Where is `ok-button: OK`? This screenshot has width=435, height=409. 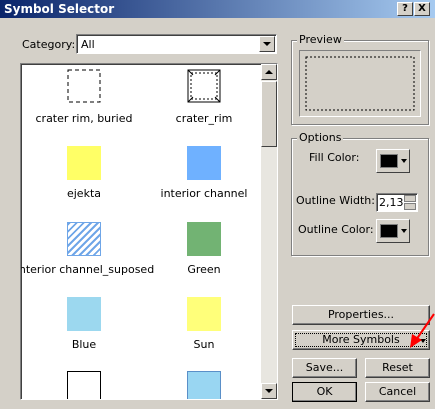
ok-button: OK is located at coordinates (324, 392).